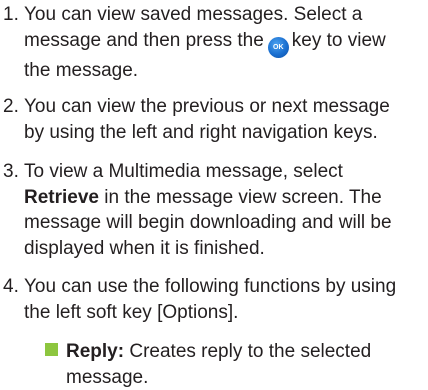 The width and height of the screenshot is (428, 390). Describe the element at coordinates (51, 349) in the screenshot. I see `green-square-bullet-icon` at that location.